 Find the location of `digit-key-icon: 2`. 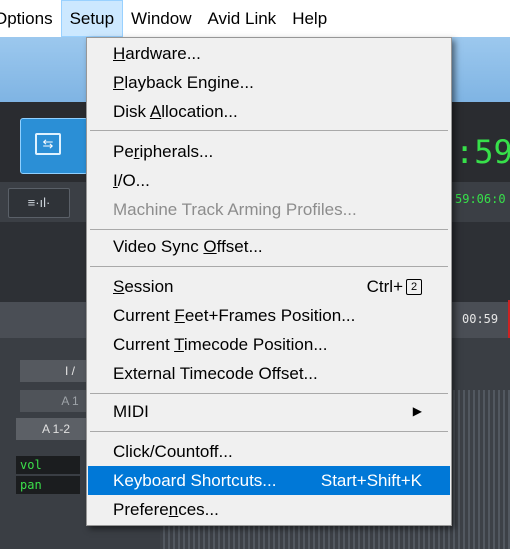

digit-key-icon: 2 is located at coordinates (414, 286).